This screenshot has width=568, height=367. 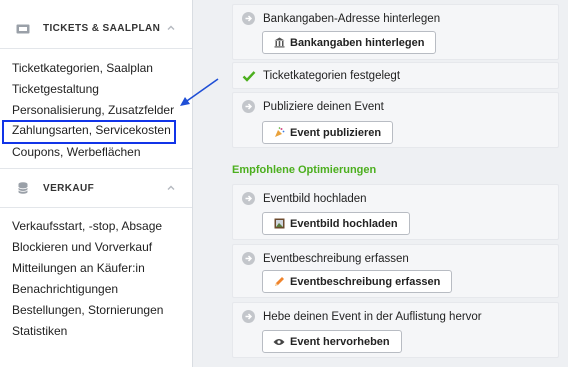 I want to click on party-popper-icon, so click(x=279, y=132).